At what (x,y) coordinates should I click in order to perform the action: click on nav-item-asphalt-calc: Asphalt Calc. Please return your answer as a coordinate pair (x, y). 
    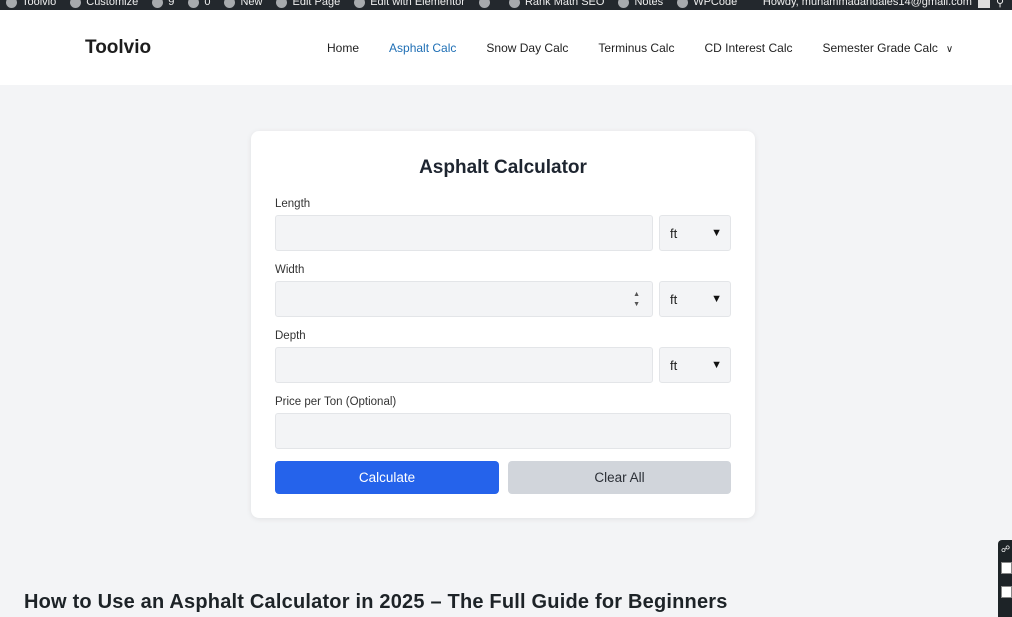
    Looking at the image, I should click on (422, 48).